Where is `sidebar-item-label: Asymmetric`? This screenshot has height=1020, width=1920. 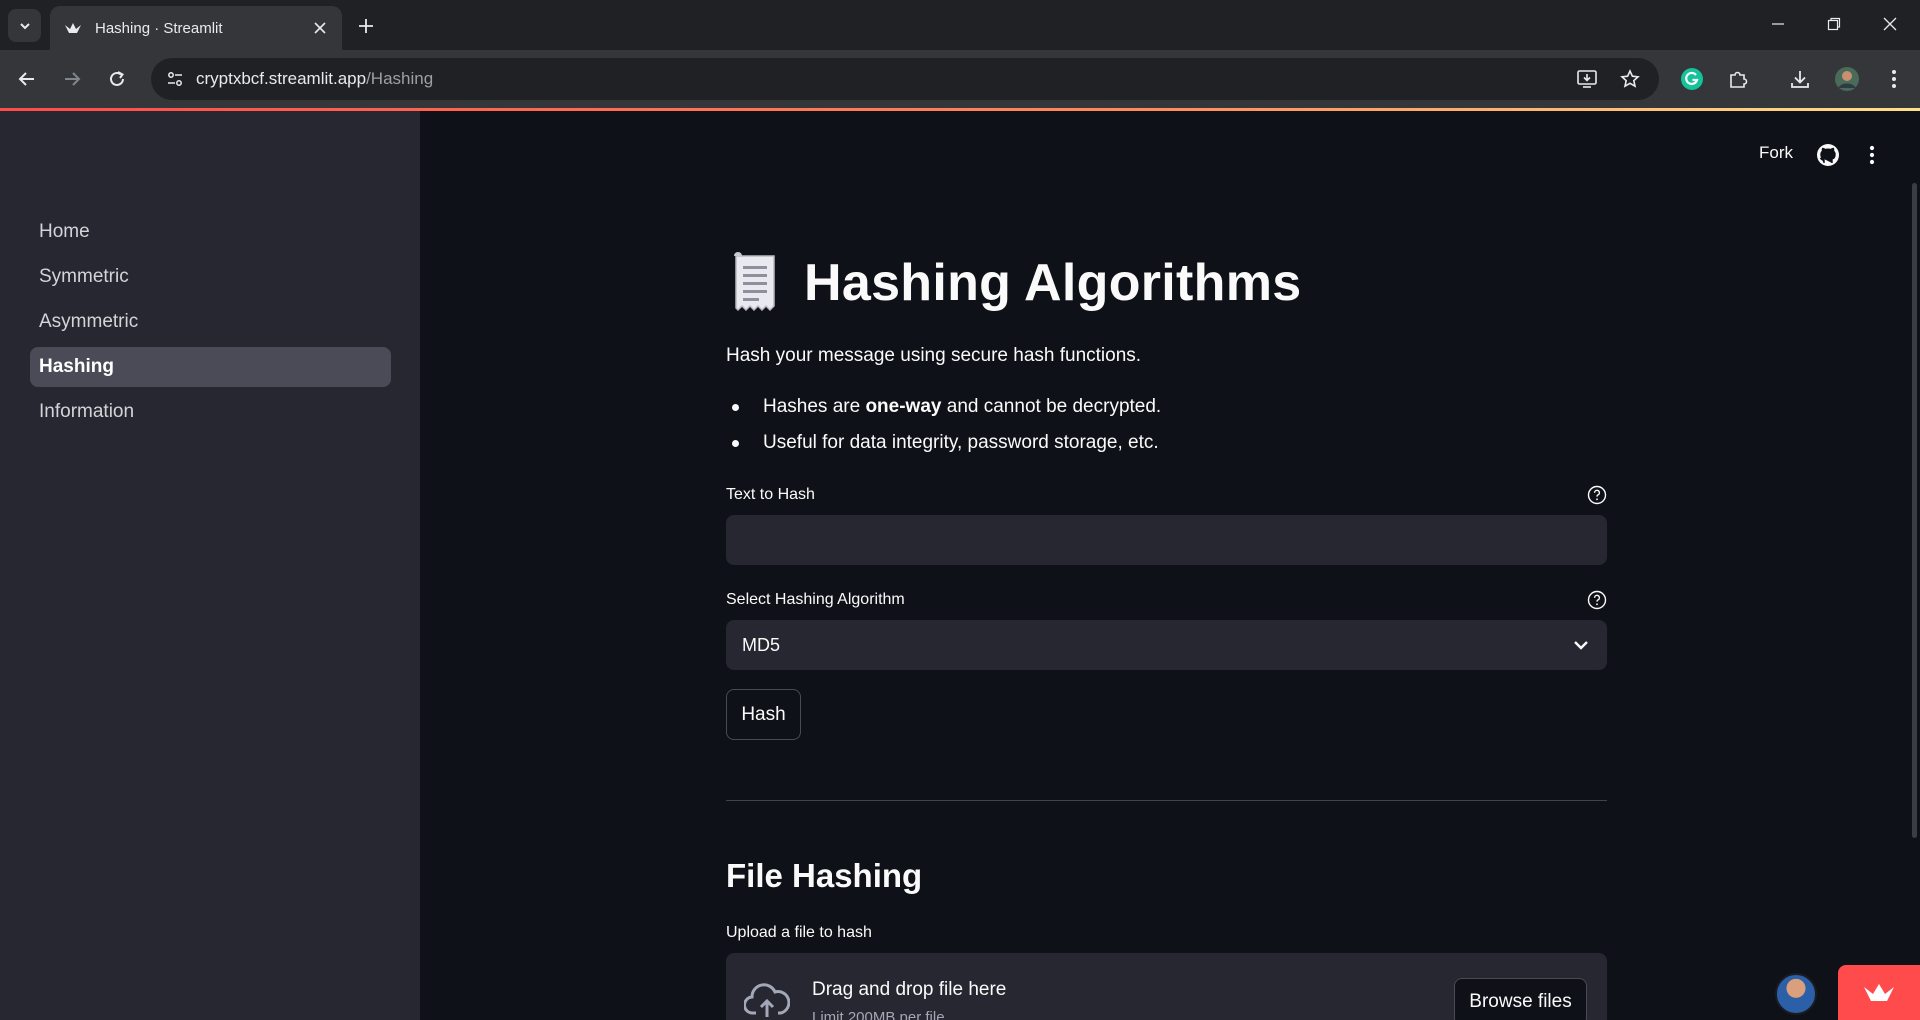
sidebar-item-label: Asymmetric is located at coordinates (89, 321).